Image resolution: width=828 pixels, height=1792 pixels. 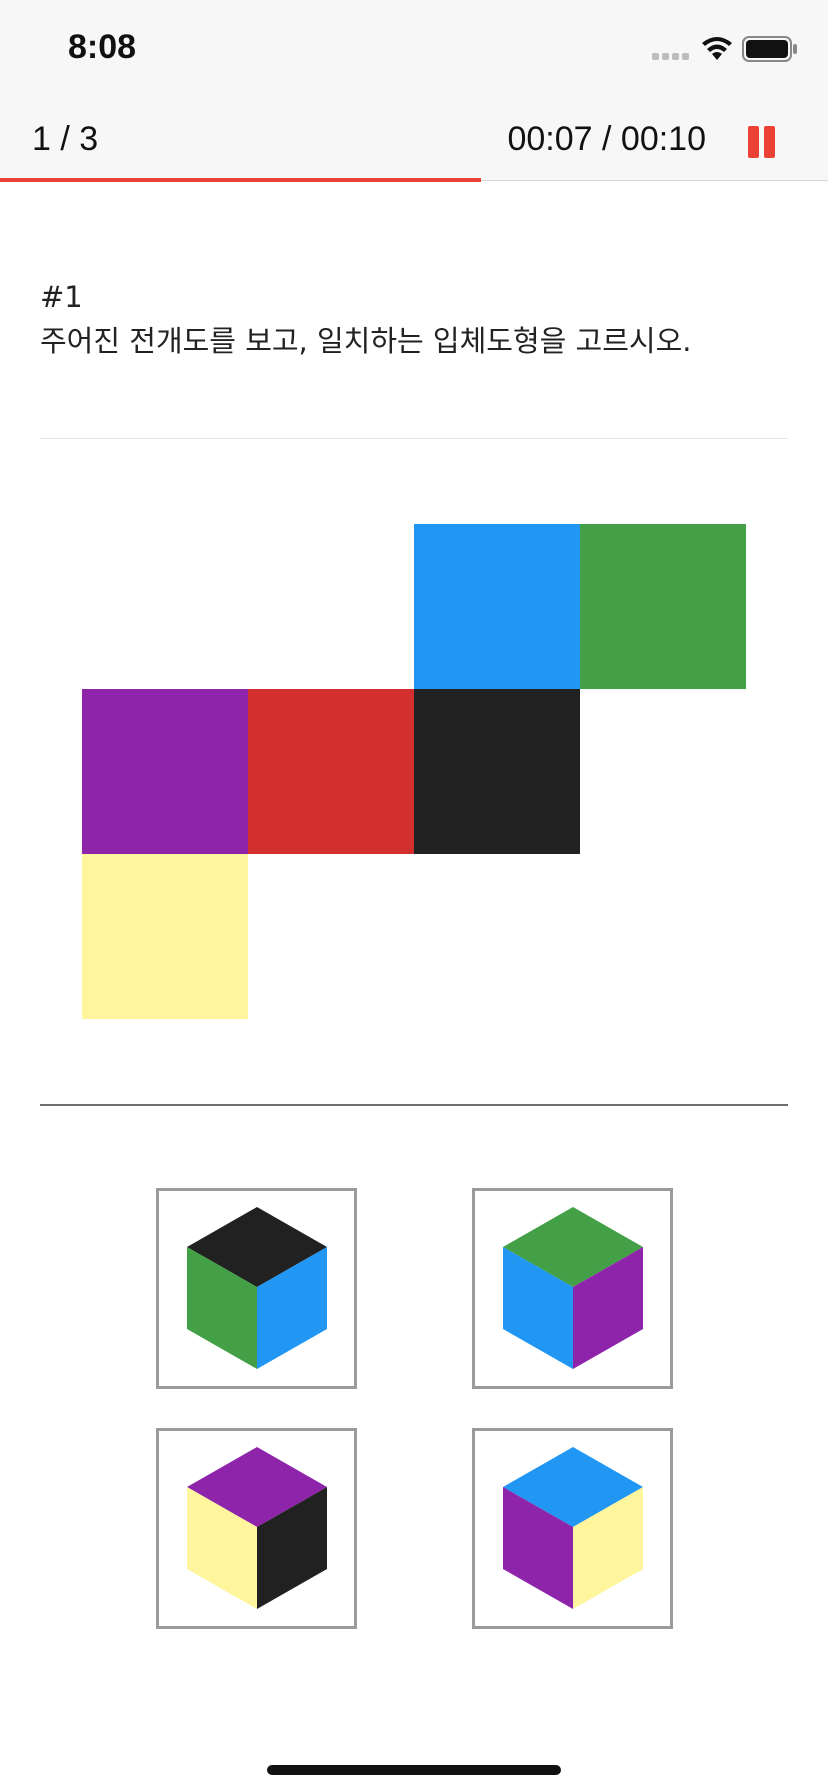 I want to click on net-face-yellow, so click(x=165, y=936).